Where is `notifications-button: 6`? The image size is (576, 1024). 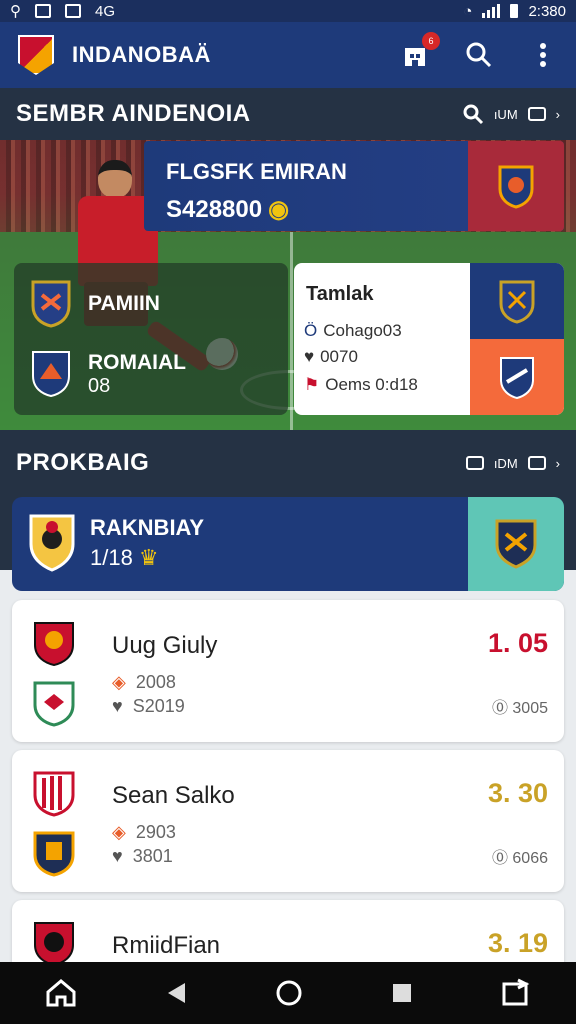 notifications-button: 6 is located at coordinates (420, 51).